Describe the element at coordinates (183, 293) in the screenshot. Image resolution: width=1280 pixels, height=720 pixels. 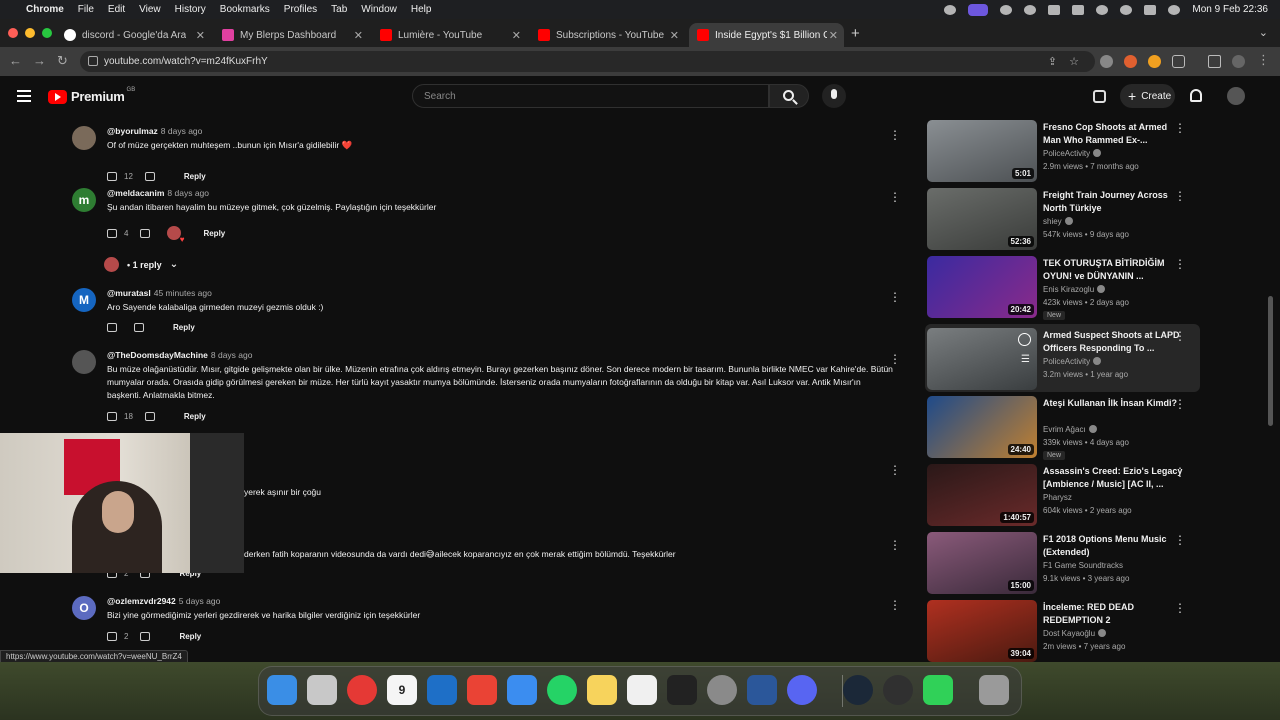
I see `comment-time: 45 minutes ago` at that location.